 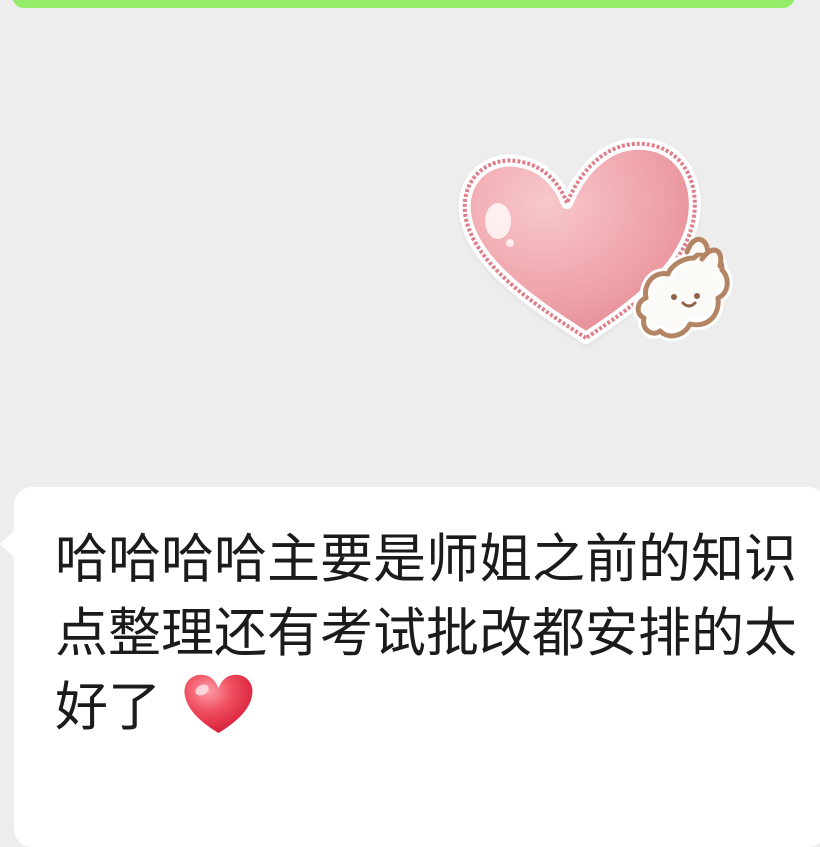 What do you see at coordinates (403, 4) in the screenshot?
I see `previous-outgoing-message-bubble` at bounding box center [403, 4].